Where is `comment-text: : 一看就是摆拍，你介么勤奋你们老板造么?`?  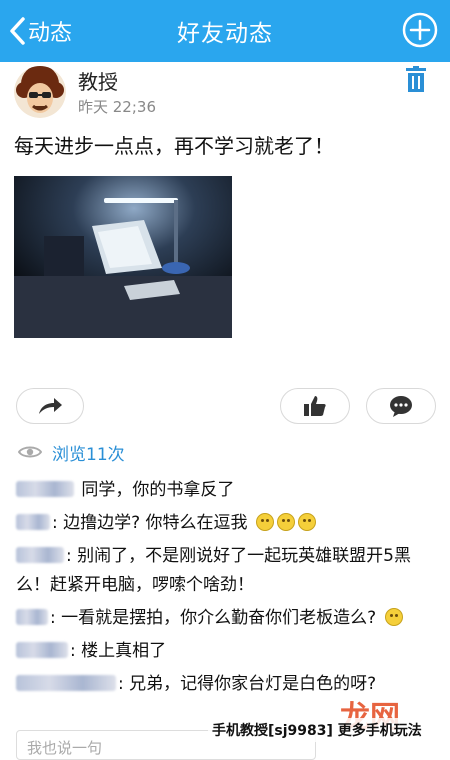
comment-text: : 一看就是摆拍，你介么勤奋你们老板造么? is located at coordinates (213, 618).